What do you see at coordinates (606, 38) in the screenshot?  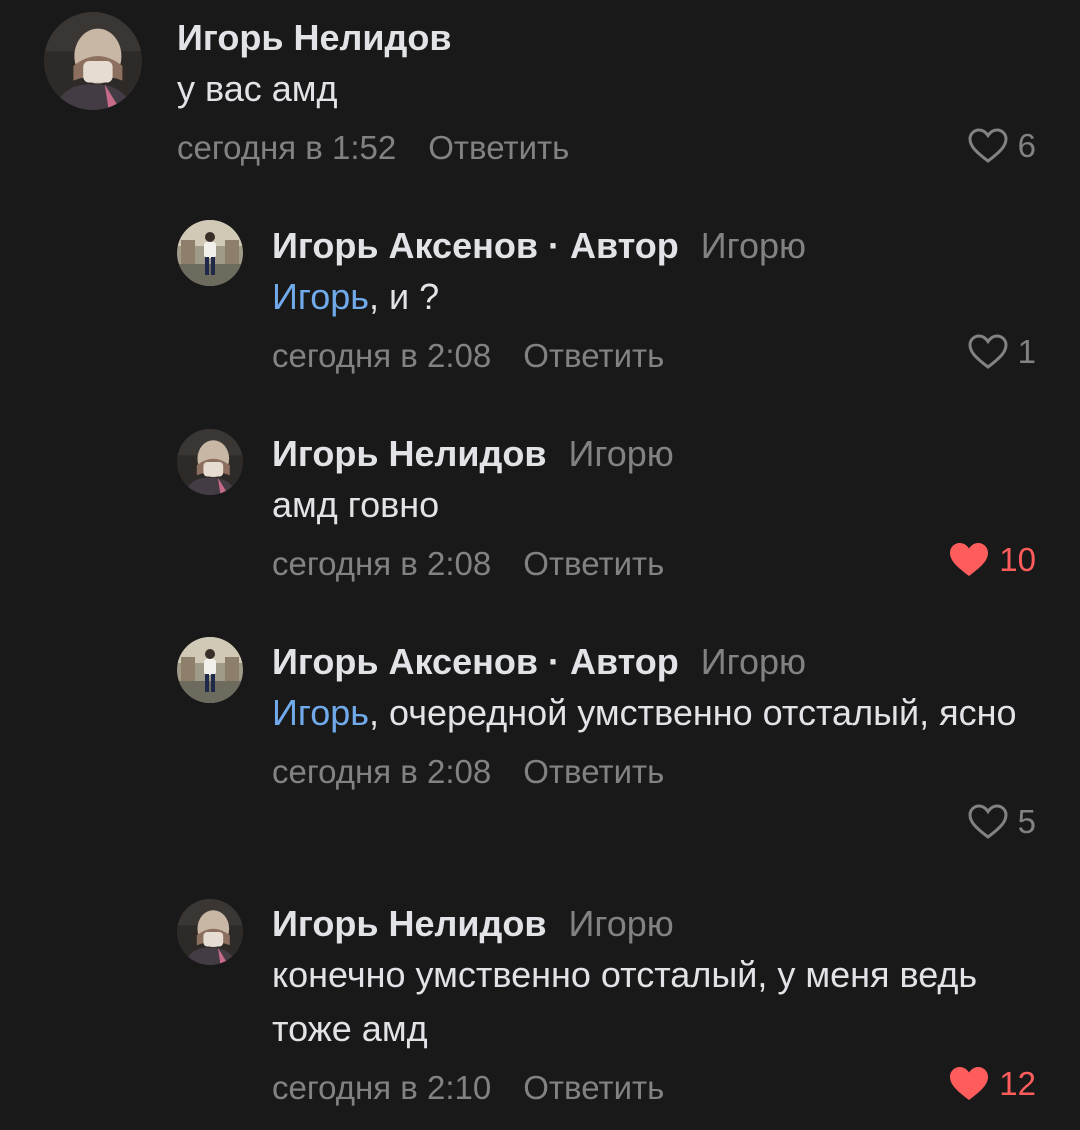 I see `comment-header: Игорь Нелидов` at bounding box center [606, 38].